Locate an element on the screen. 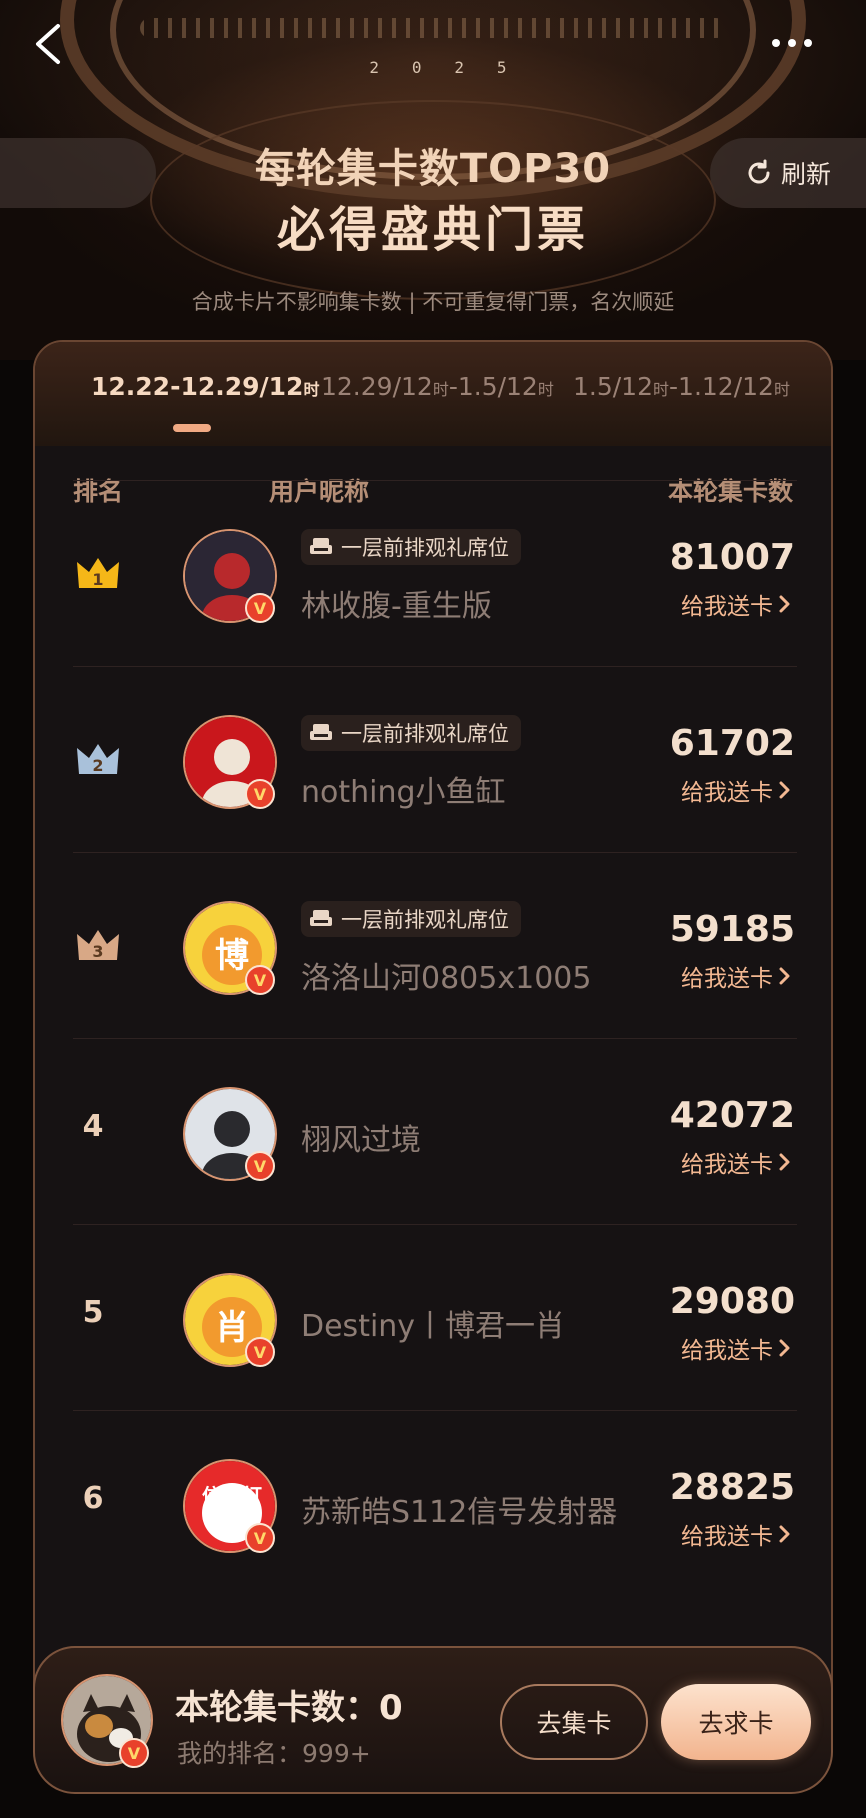 The image size is (866, 1818). card-count: 29080 is located at coordinates (732, 1301).